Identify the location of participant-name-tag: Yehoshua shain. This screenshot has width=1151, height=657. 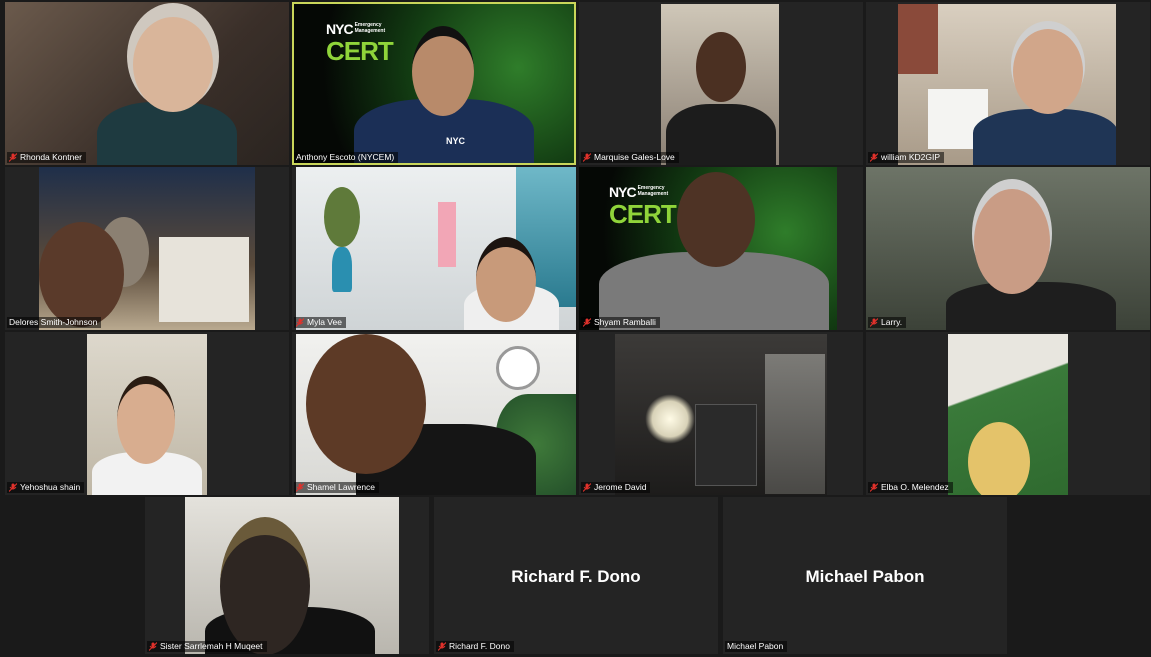
(46, 487).